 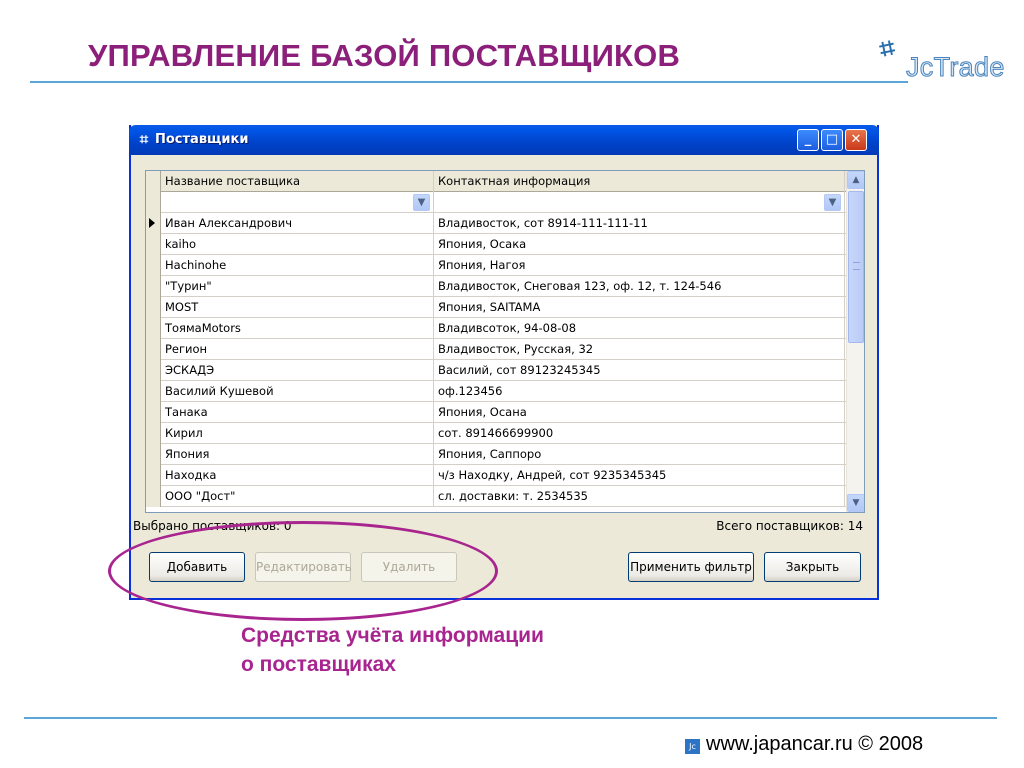 I want to click on window-title: Поставщики, so click(x=202, y=139).